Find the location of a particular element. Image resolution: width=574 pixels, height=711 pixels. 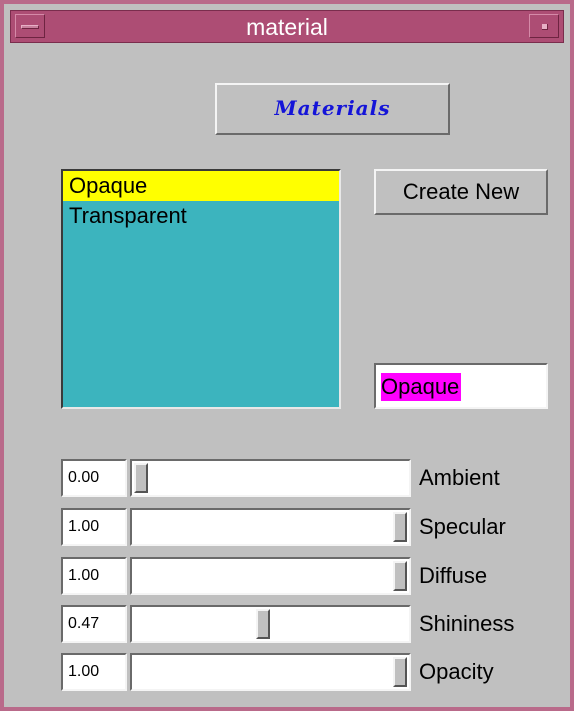

diffuse-slider is located at coordinates (270, 576).